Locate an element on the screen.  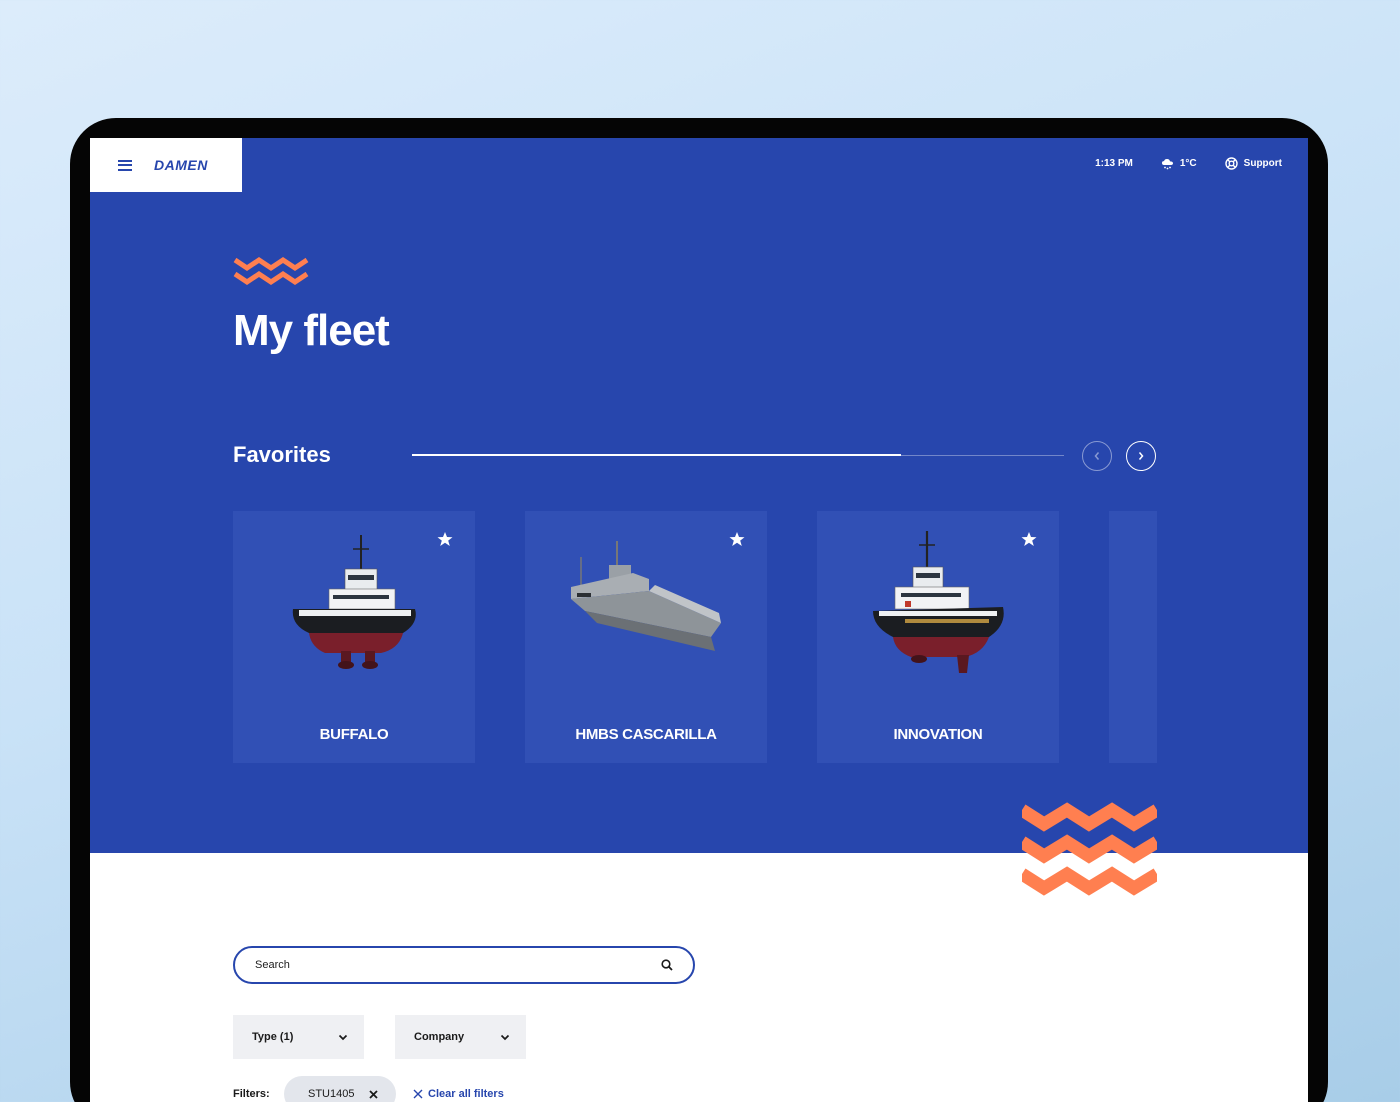
vessel-name: INNOVATION is located at coordinates (938, 734).